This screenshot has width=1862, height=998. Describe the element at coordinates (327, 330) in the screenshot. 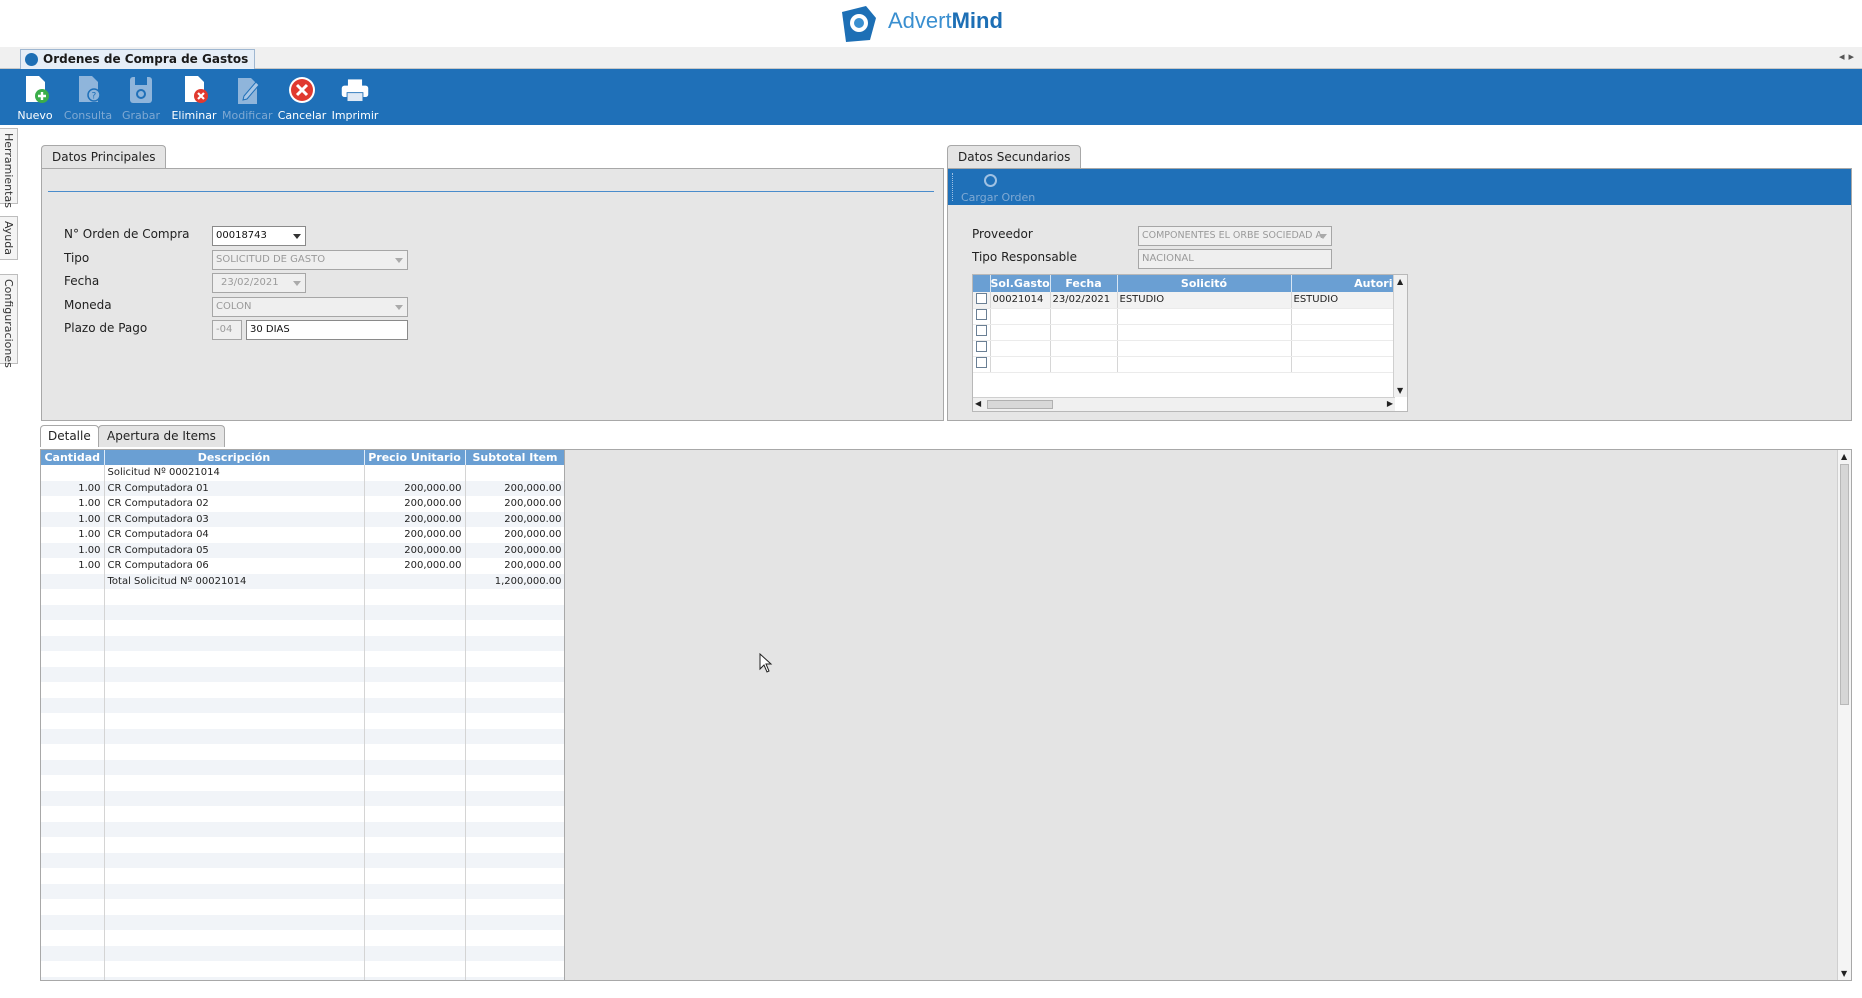

I see `plazo-value-field: 30 DIAS` at that location.